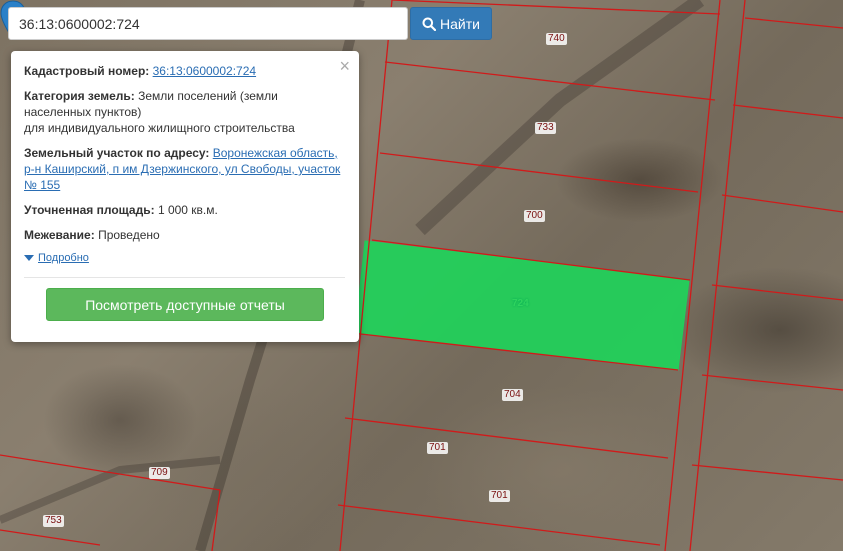  What do you see at coordinates (184, 277) in the screenshot?
I see `divider` at bounding box center [184, 277].